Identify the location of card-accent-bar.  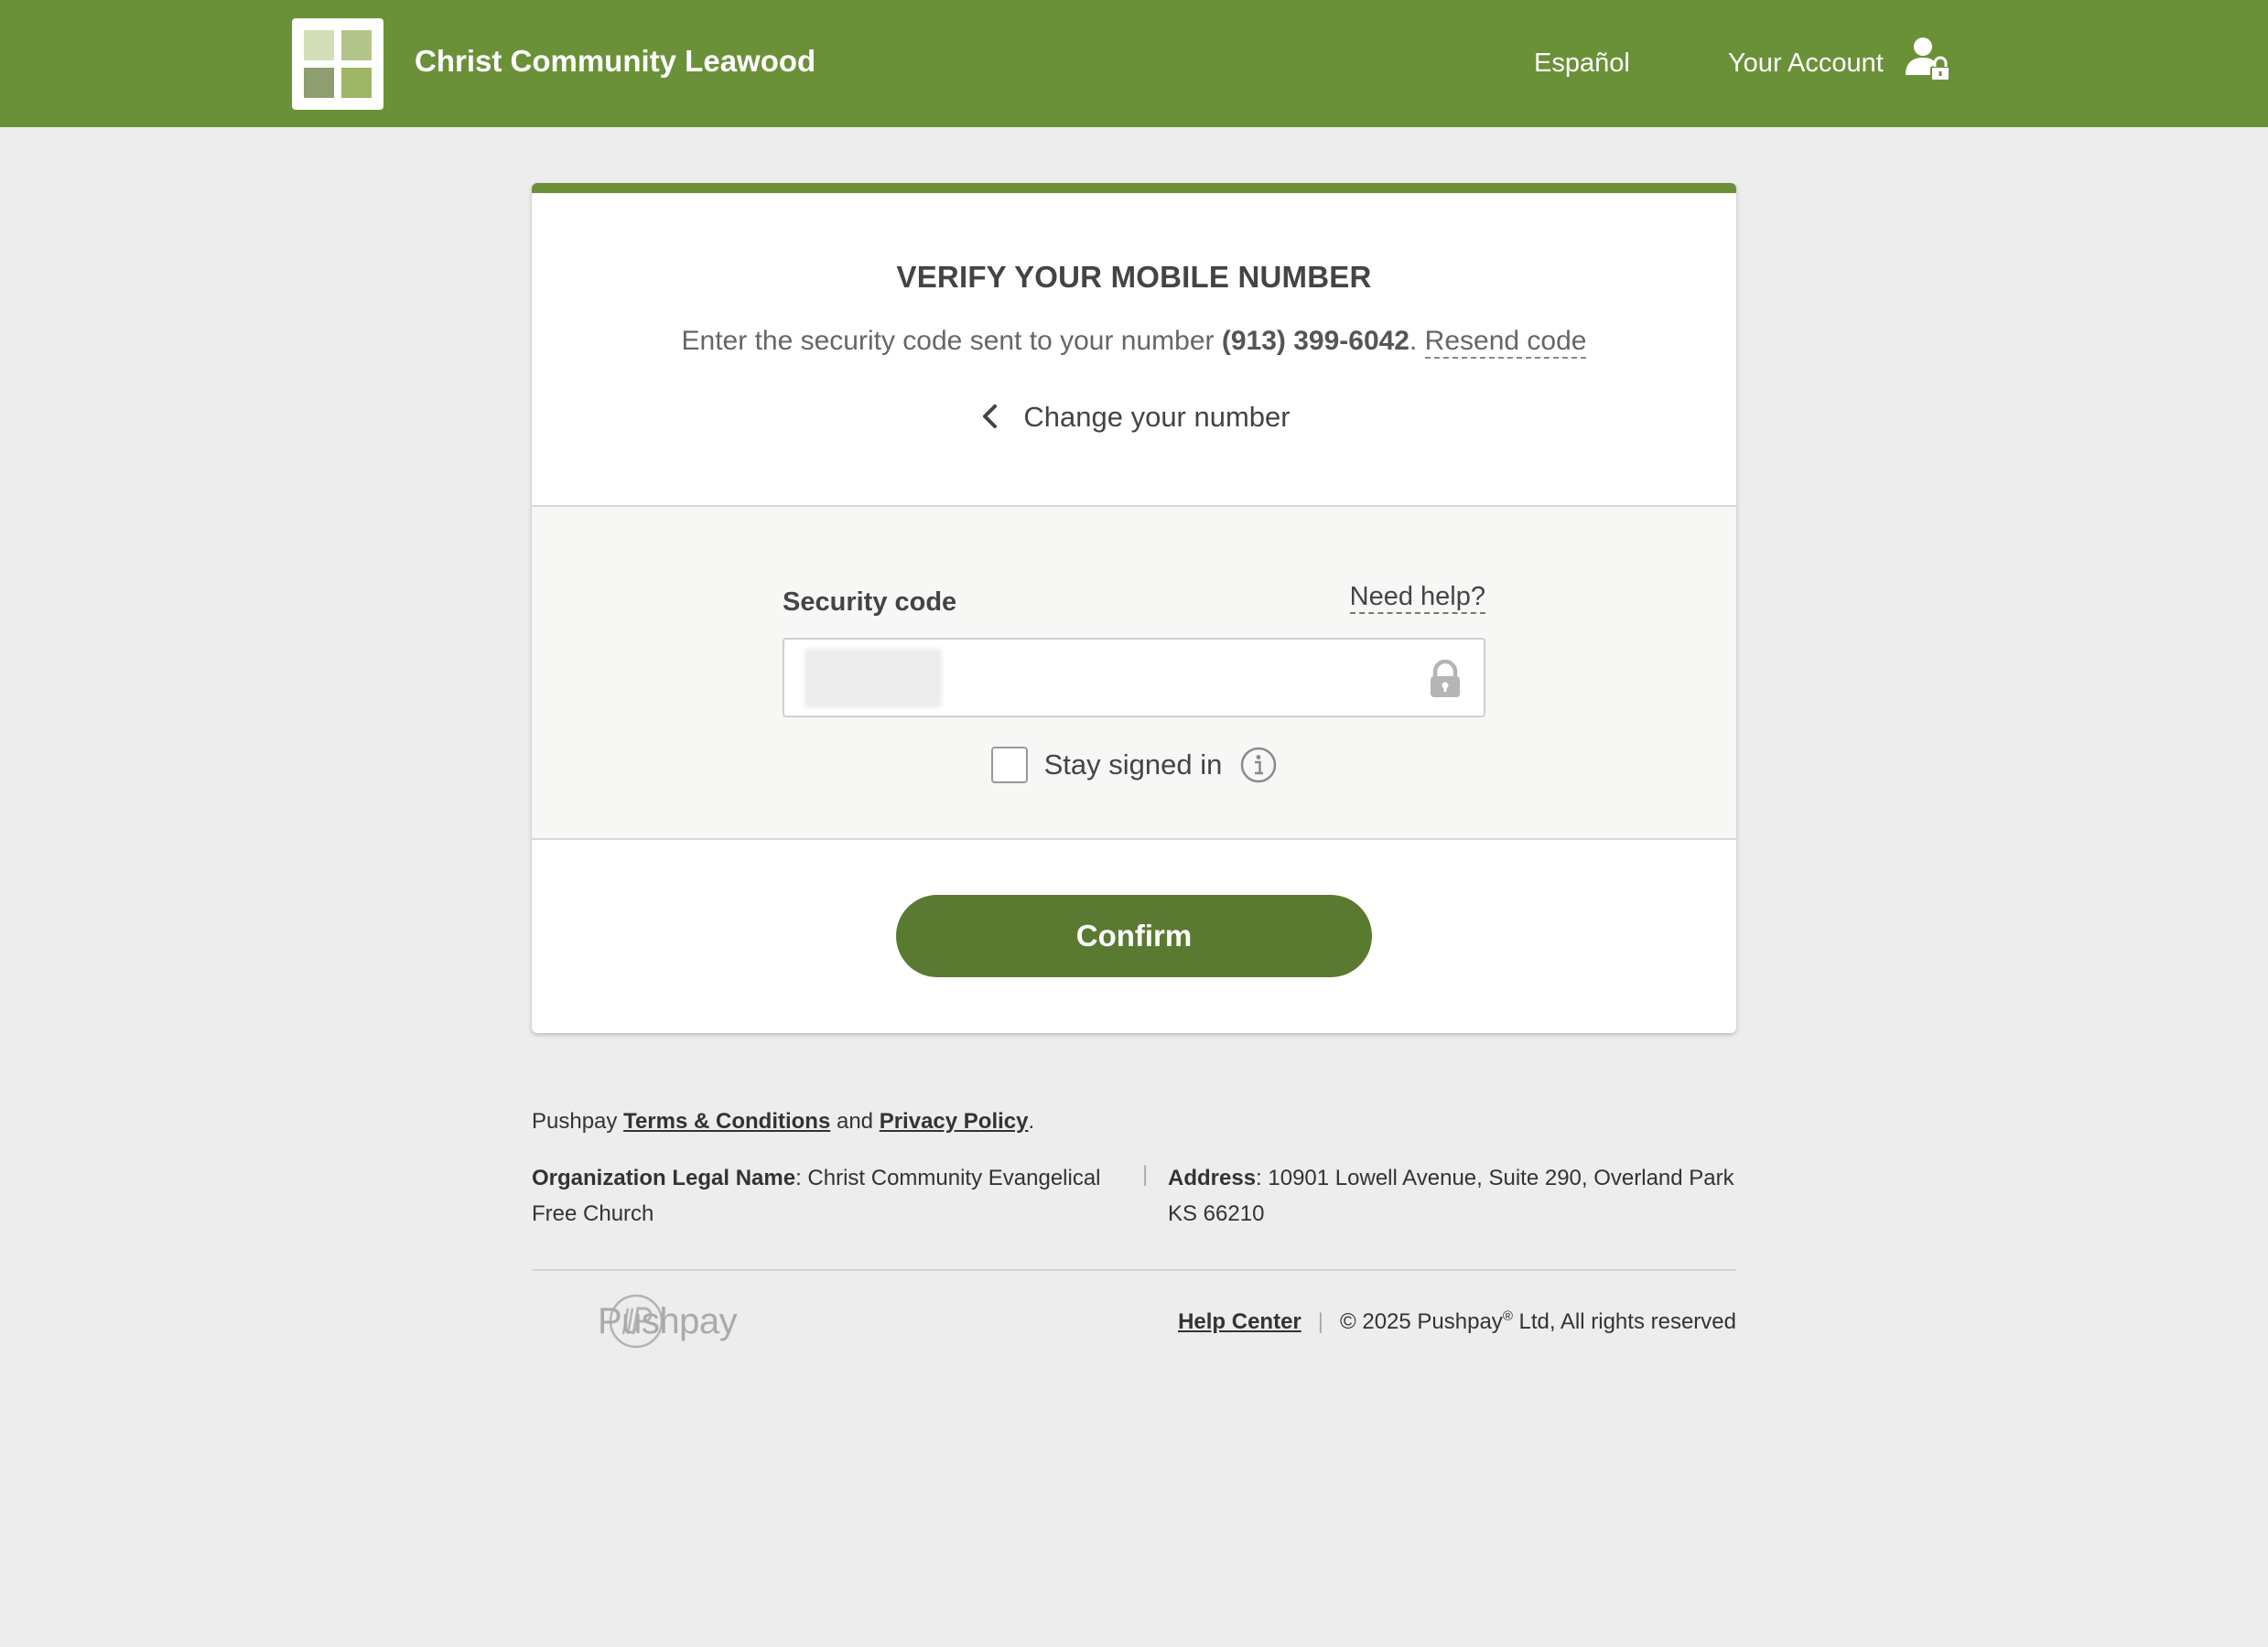
(1134, 188).